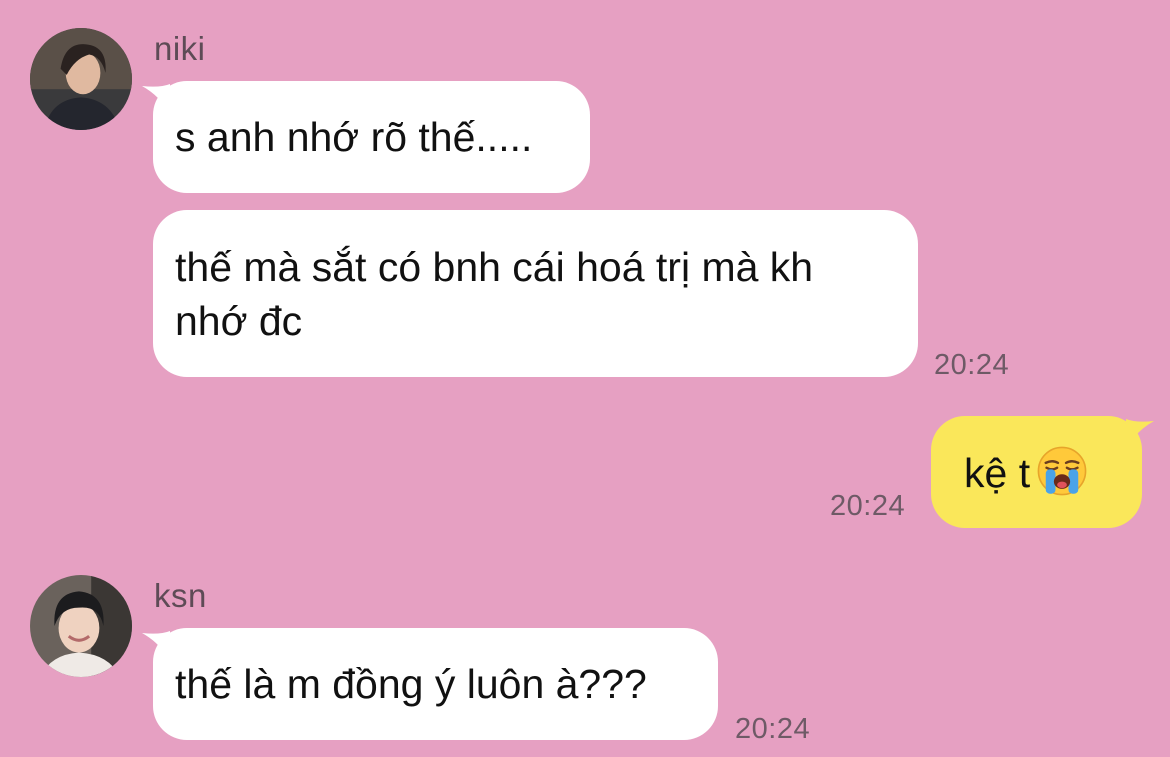 The height and width of the screenshot is (757, 1170). I want to click on message-bubble: thế là m đồng ý luôn à???, so click(435, 684).